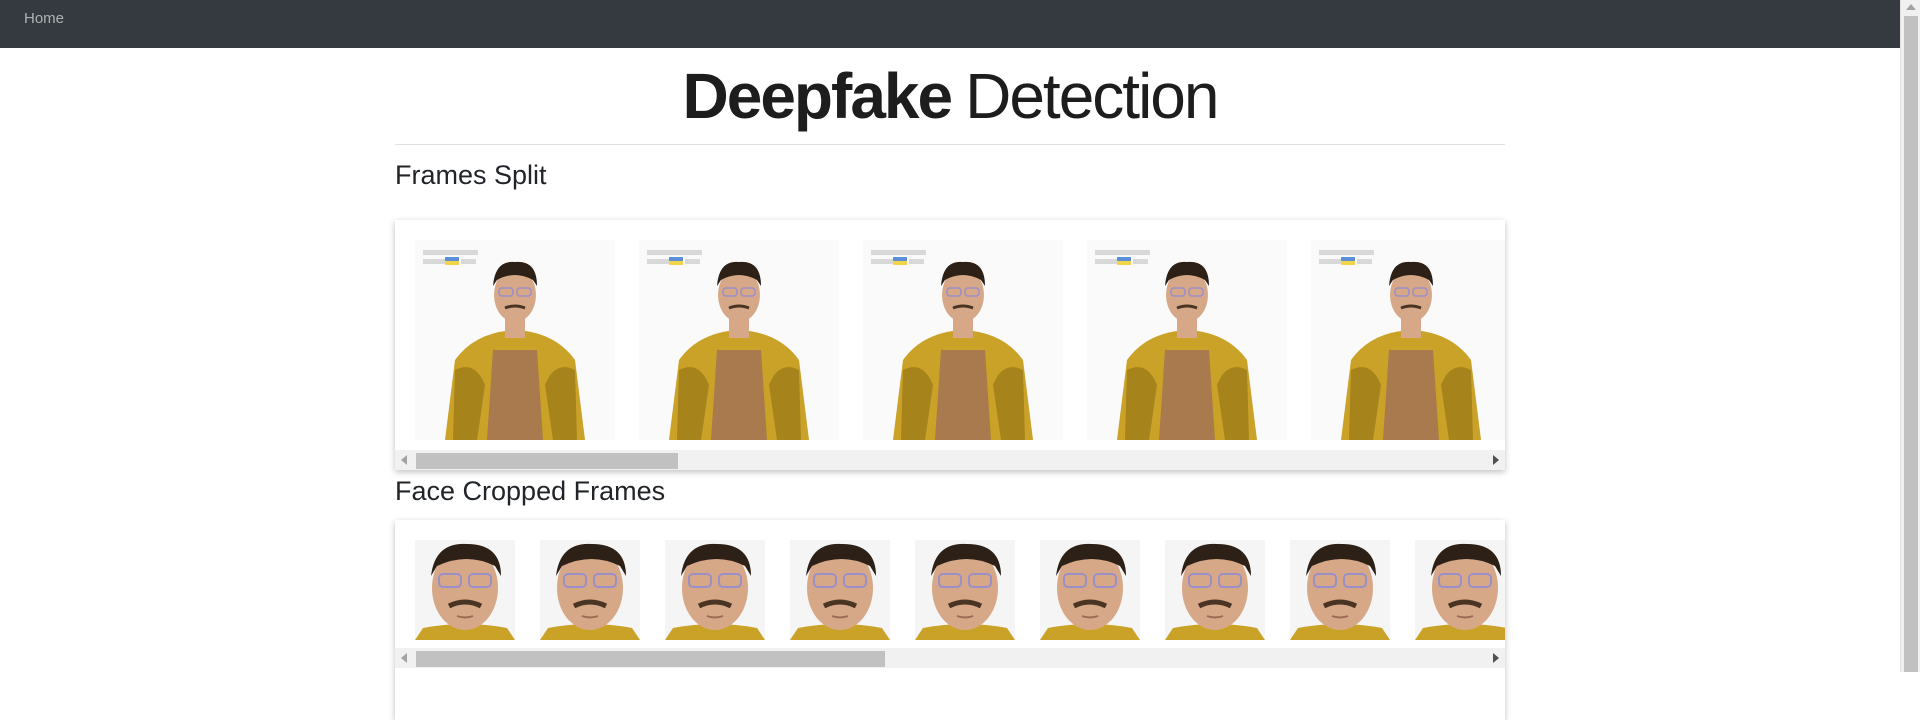 The image size is (1920, 720). What do you see at coordinates (650, 659) in the screenshot?
I see `faces-scrollbar-thumb` at bounding box center [650, 659].